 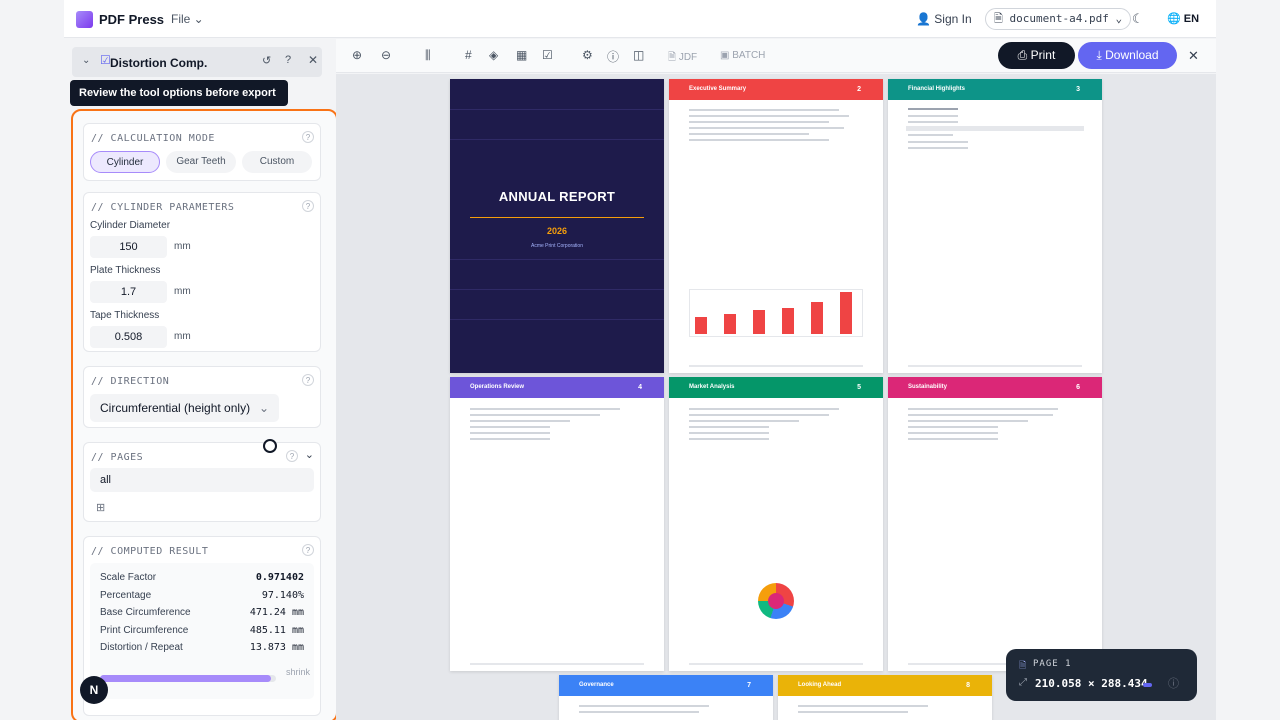 I want to click on diameter-input: 150, so click(x=128, y=247).